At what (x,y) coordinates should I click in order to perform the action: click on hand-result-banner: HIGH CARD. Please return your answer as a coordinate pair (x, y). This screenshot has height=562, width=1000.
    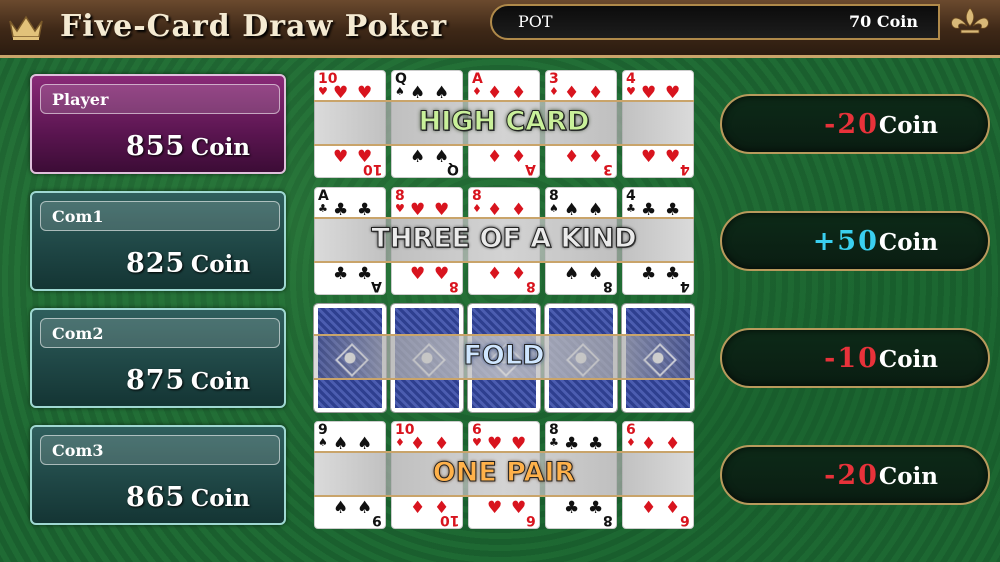
    Looking at the image, I should click on (504, 123).